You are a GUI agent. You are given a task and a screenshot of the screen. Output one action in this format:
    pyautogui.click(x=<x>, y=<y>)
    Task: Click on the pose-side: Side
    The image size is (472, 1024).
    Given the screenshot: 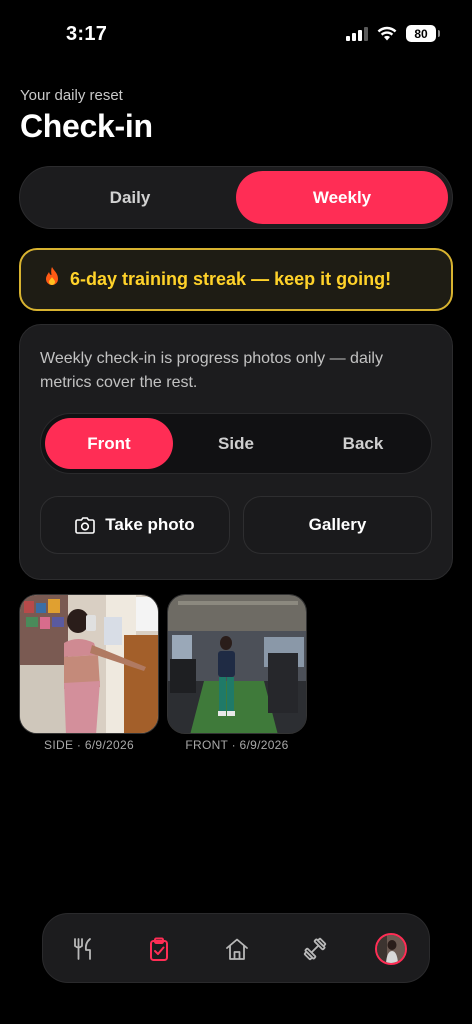 What is the action you would take?
    pyautogui.click(x=236, y=443)
    